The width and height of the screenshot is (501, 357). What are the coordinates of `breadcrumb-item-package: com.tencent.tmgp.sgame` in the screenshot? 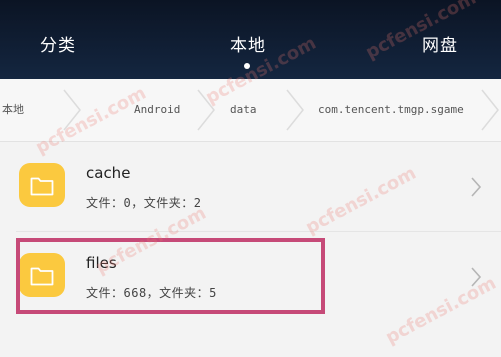 It's located at (391, 110).